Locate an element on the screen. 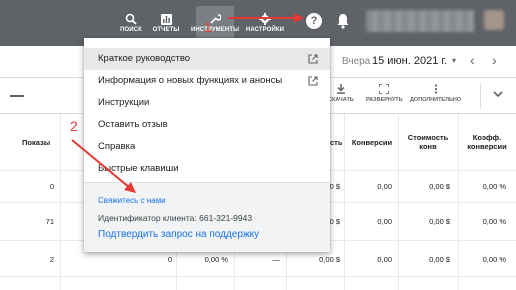  column-header-conversions: Конверсии is located at coordinates (372, 142).